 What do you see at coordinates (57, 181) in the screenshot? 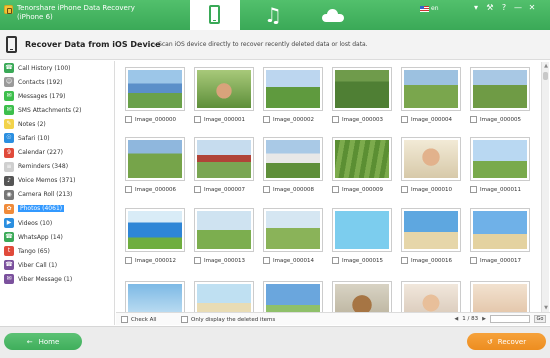
I see `sidebar-item: ♪ Voice Memos (371)` at bounding box center [57, 181].